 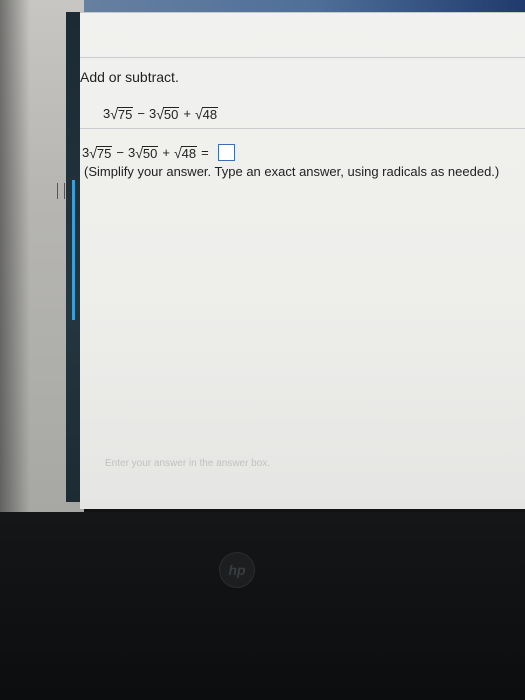 I want to click on operator-minus: −, so click(x=141, y=113).